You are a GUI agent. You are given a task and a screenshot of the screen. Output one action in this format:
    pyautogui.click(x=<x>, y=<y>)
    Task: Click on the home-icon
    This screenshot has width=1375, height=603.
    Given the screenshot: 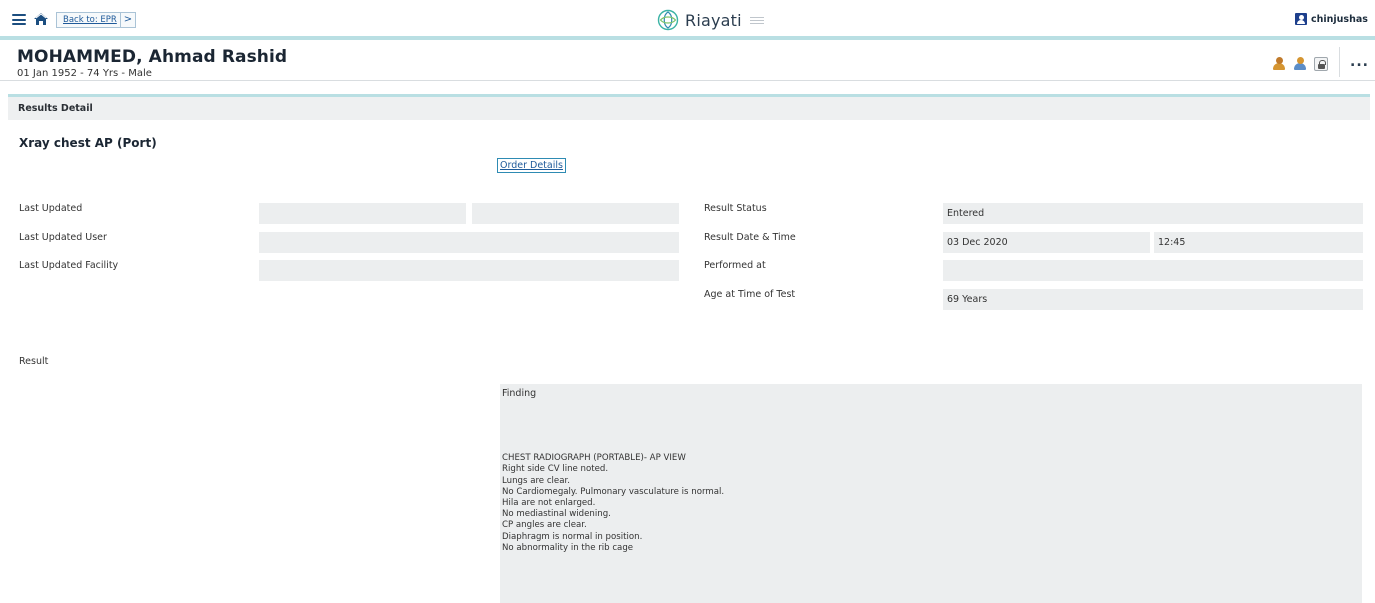 What is the action you would take?
    pyautogui.click(x=41, y=19)
    